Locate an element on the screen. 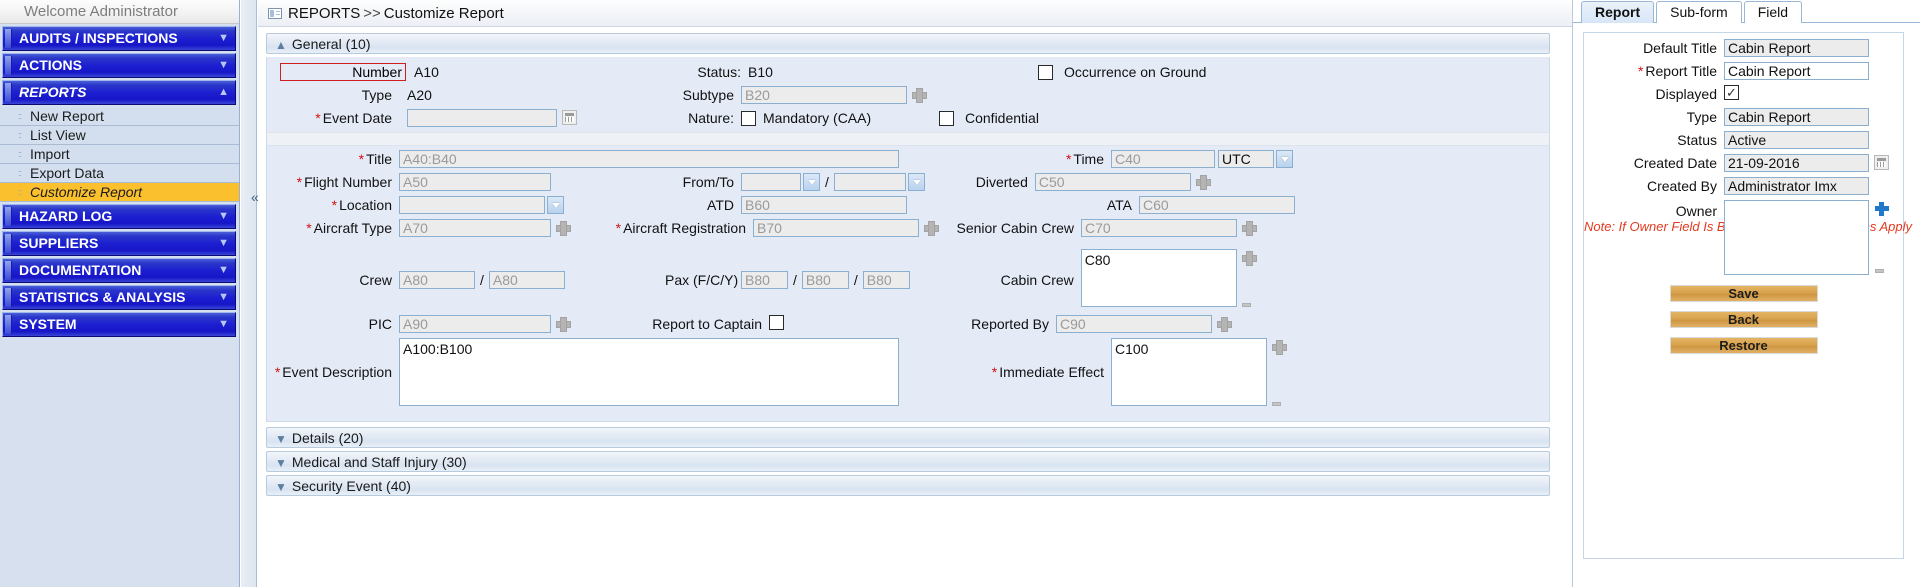  aircraft-registration-input is located at coordinates (836, 228).